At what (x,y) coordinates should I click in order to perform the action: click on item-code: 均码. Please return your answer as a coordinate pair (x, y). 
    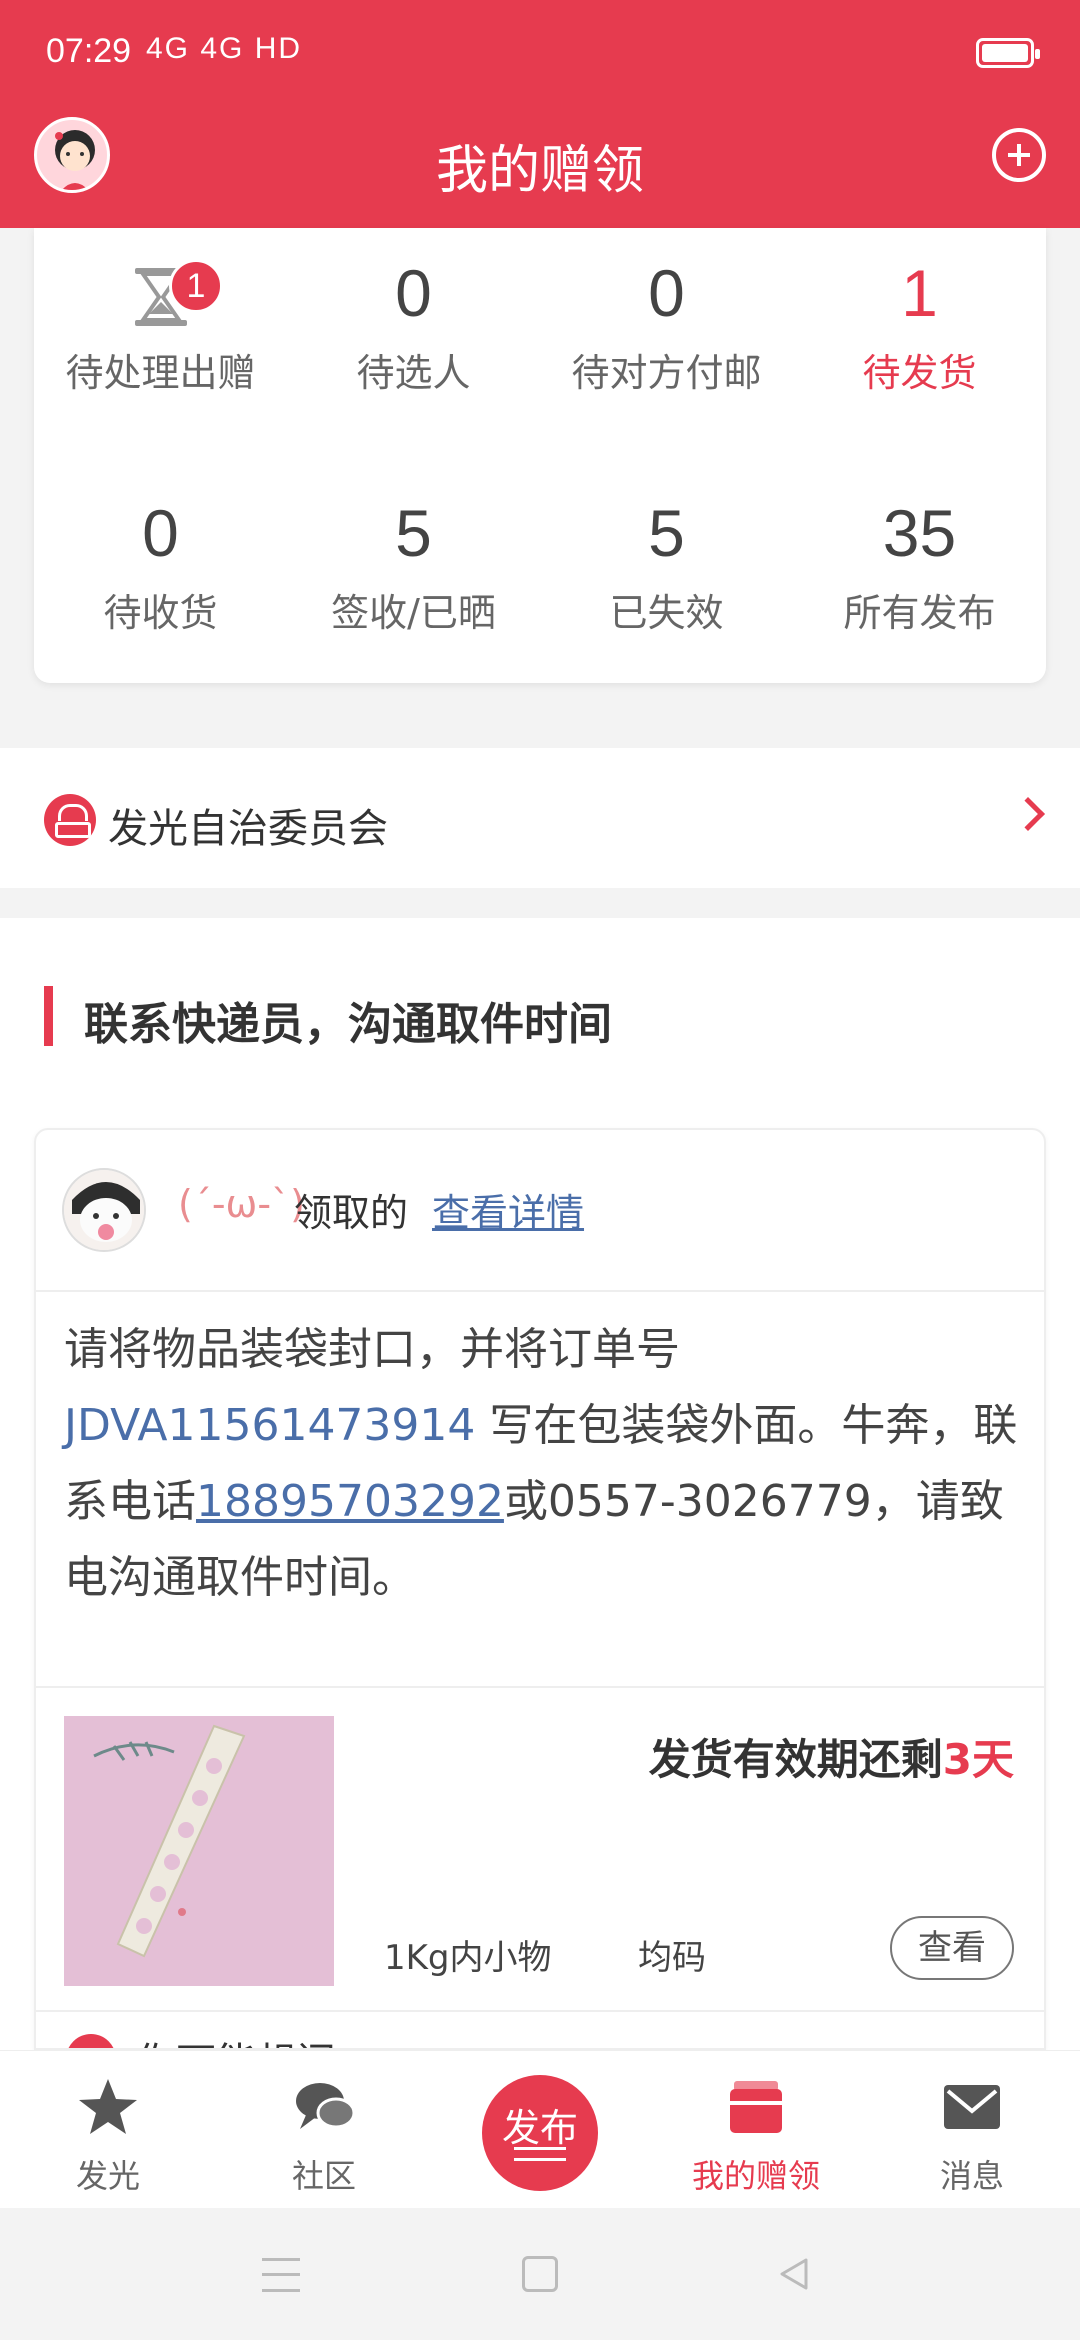
    Looking at the image, I should click on (672, 1958).